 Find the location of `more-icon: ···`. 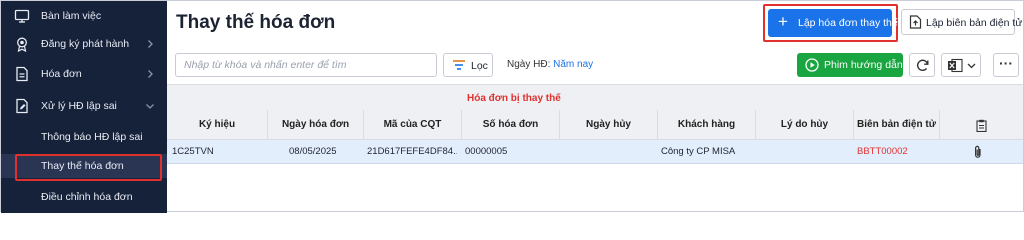

more-icon: ··· is located at coordinates (1006, 63).